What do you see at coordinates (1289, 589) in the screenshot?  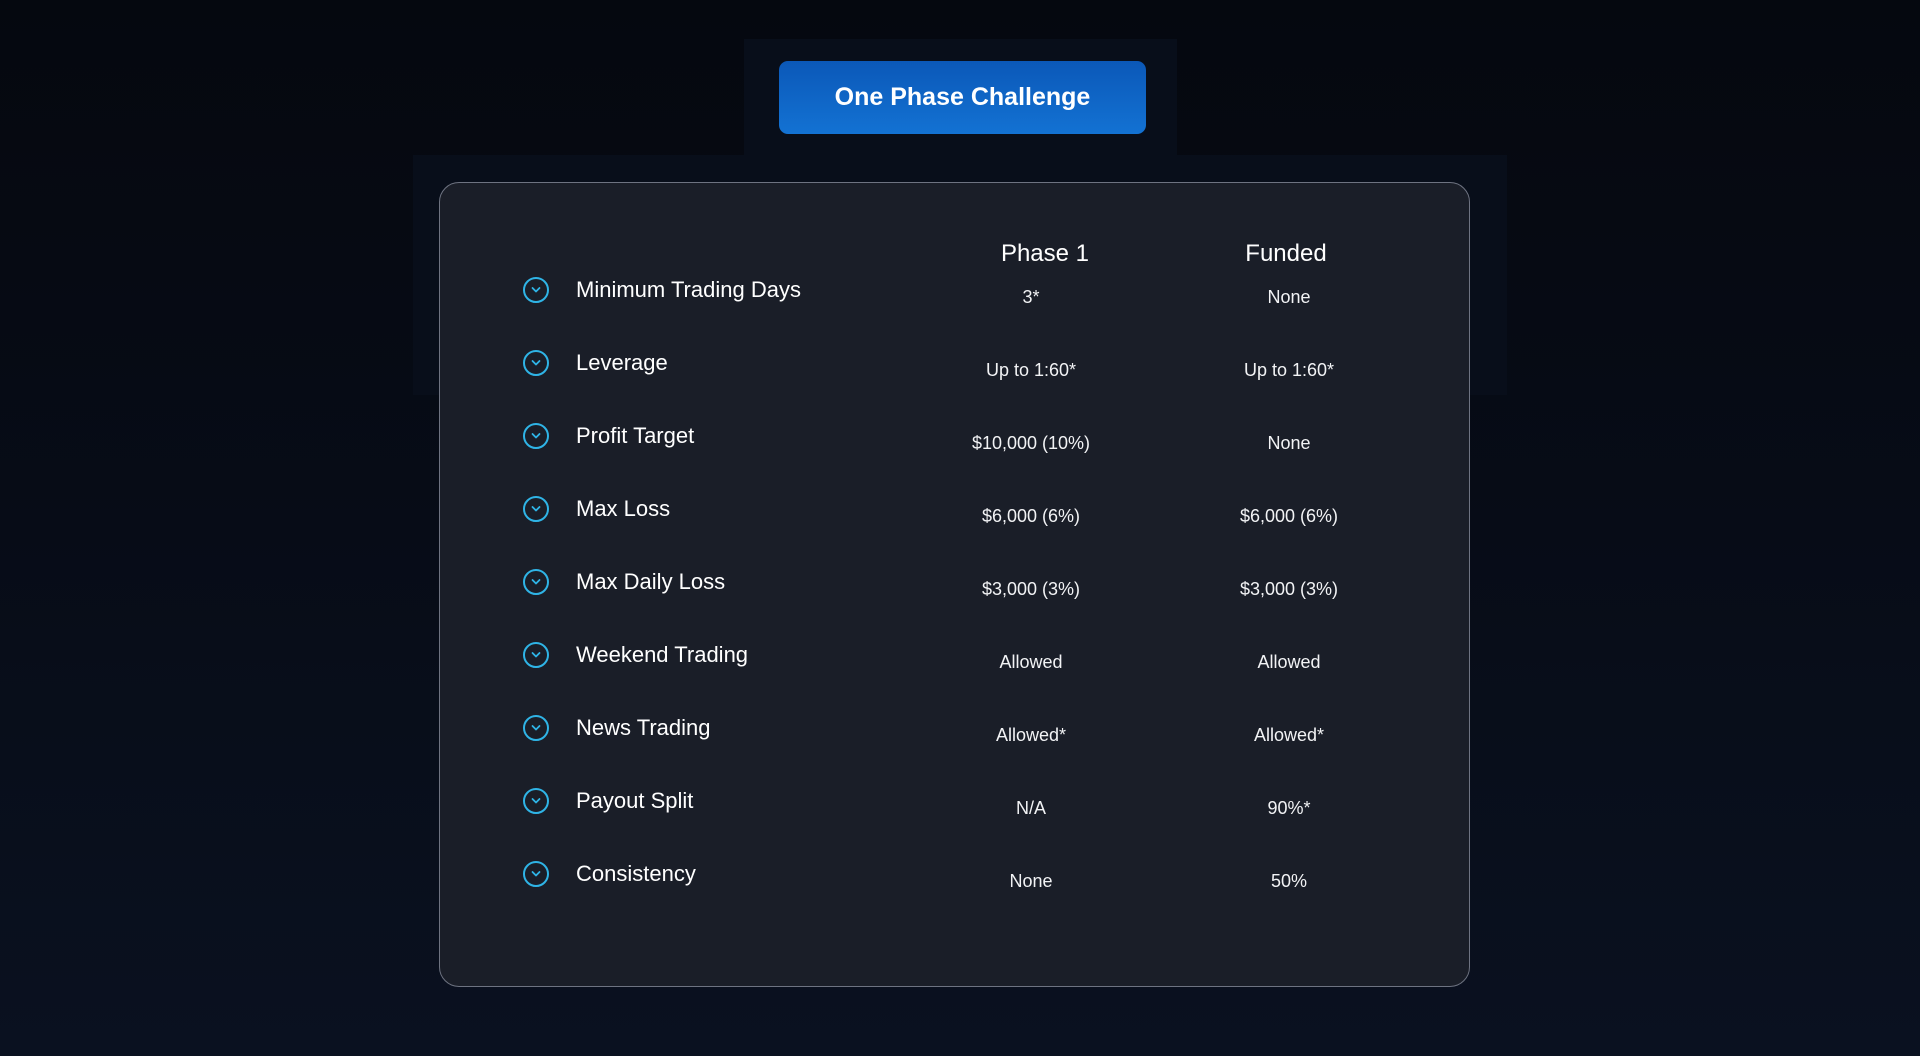 I see `cell-funded: $3,000 (3%)` at bounding box center [1289, 589].